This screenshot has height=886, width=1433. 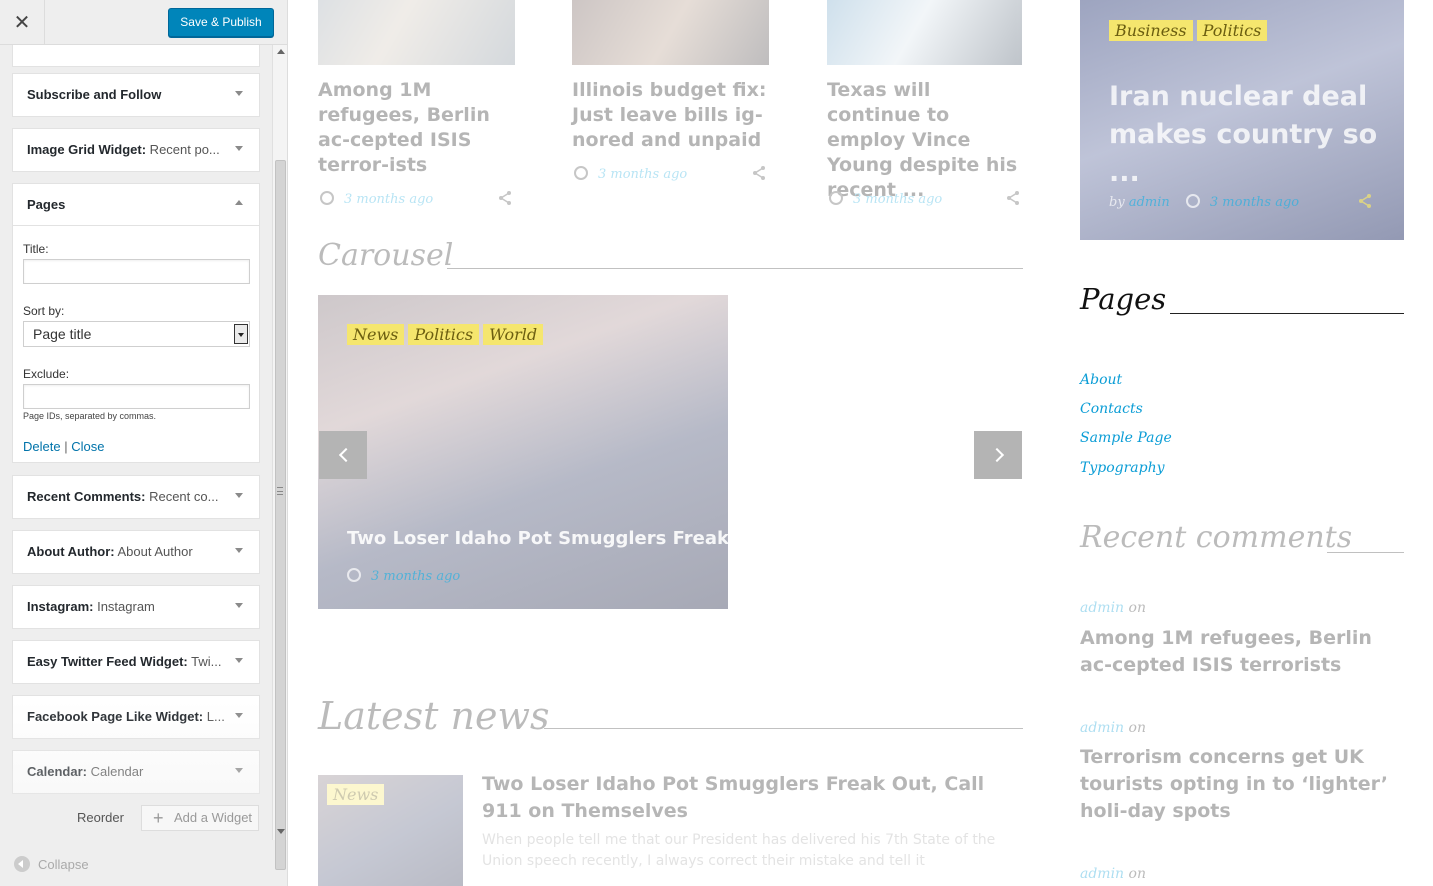 I want to click on customizer-header: ✕ Save & Publish, so click(x=143, y=22).